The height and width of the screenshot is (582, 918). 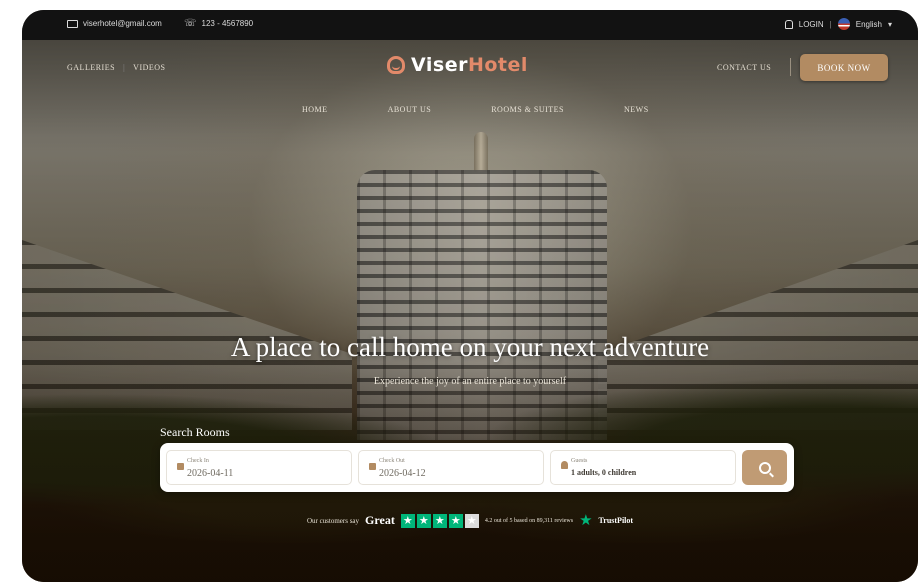 What do you see at coordinates (190, 23) in the screenshot?
I see `phone-icon: ☏` at bounding box center [190, 23].